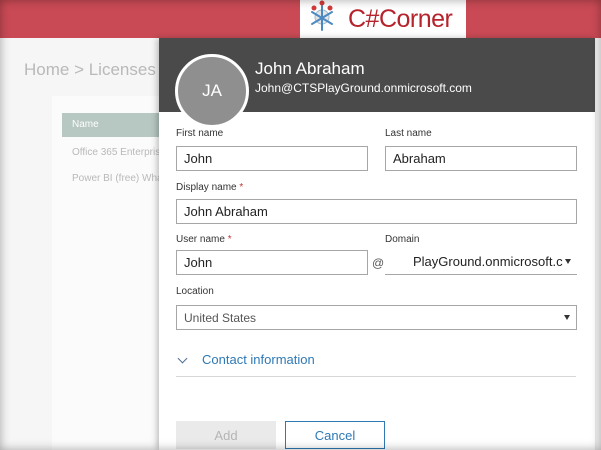  Describe the element at coordinates (322, 15) in the screenshot. I see `logo-figures-icon` at that location.